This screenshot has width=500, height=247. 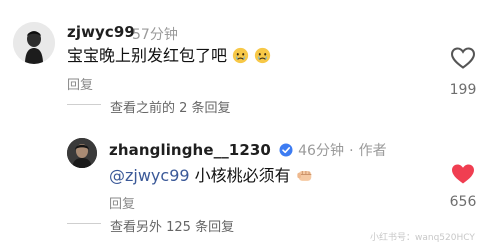 What do you see at coordinates (422, 238) in the screenshot?
I see `watermark: 小红书号：wanq520HCY` at bounding box center [422, 238].